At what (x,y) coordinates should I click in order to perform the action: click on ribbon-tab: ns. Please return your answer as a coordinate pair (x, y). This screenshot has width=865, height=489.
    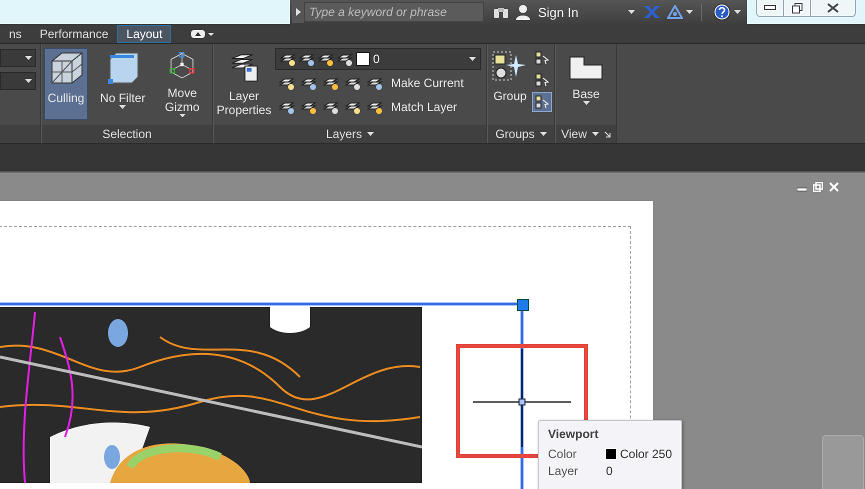
    Looking at the image, I should click on (15, 33).